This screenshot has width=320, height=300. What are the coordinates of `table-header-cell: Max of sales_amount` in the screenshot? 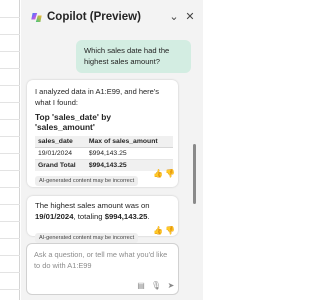 It's located at (129, 142).